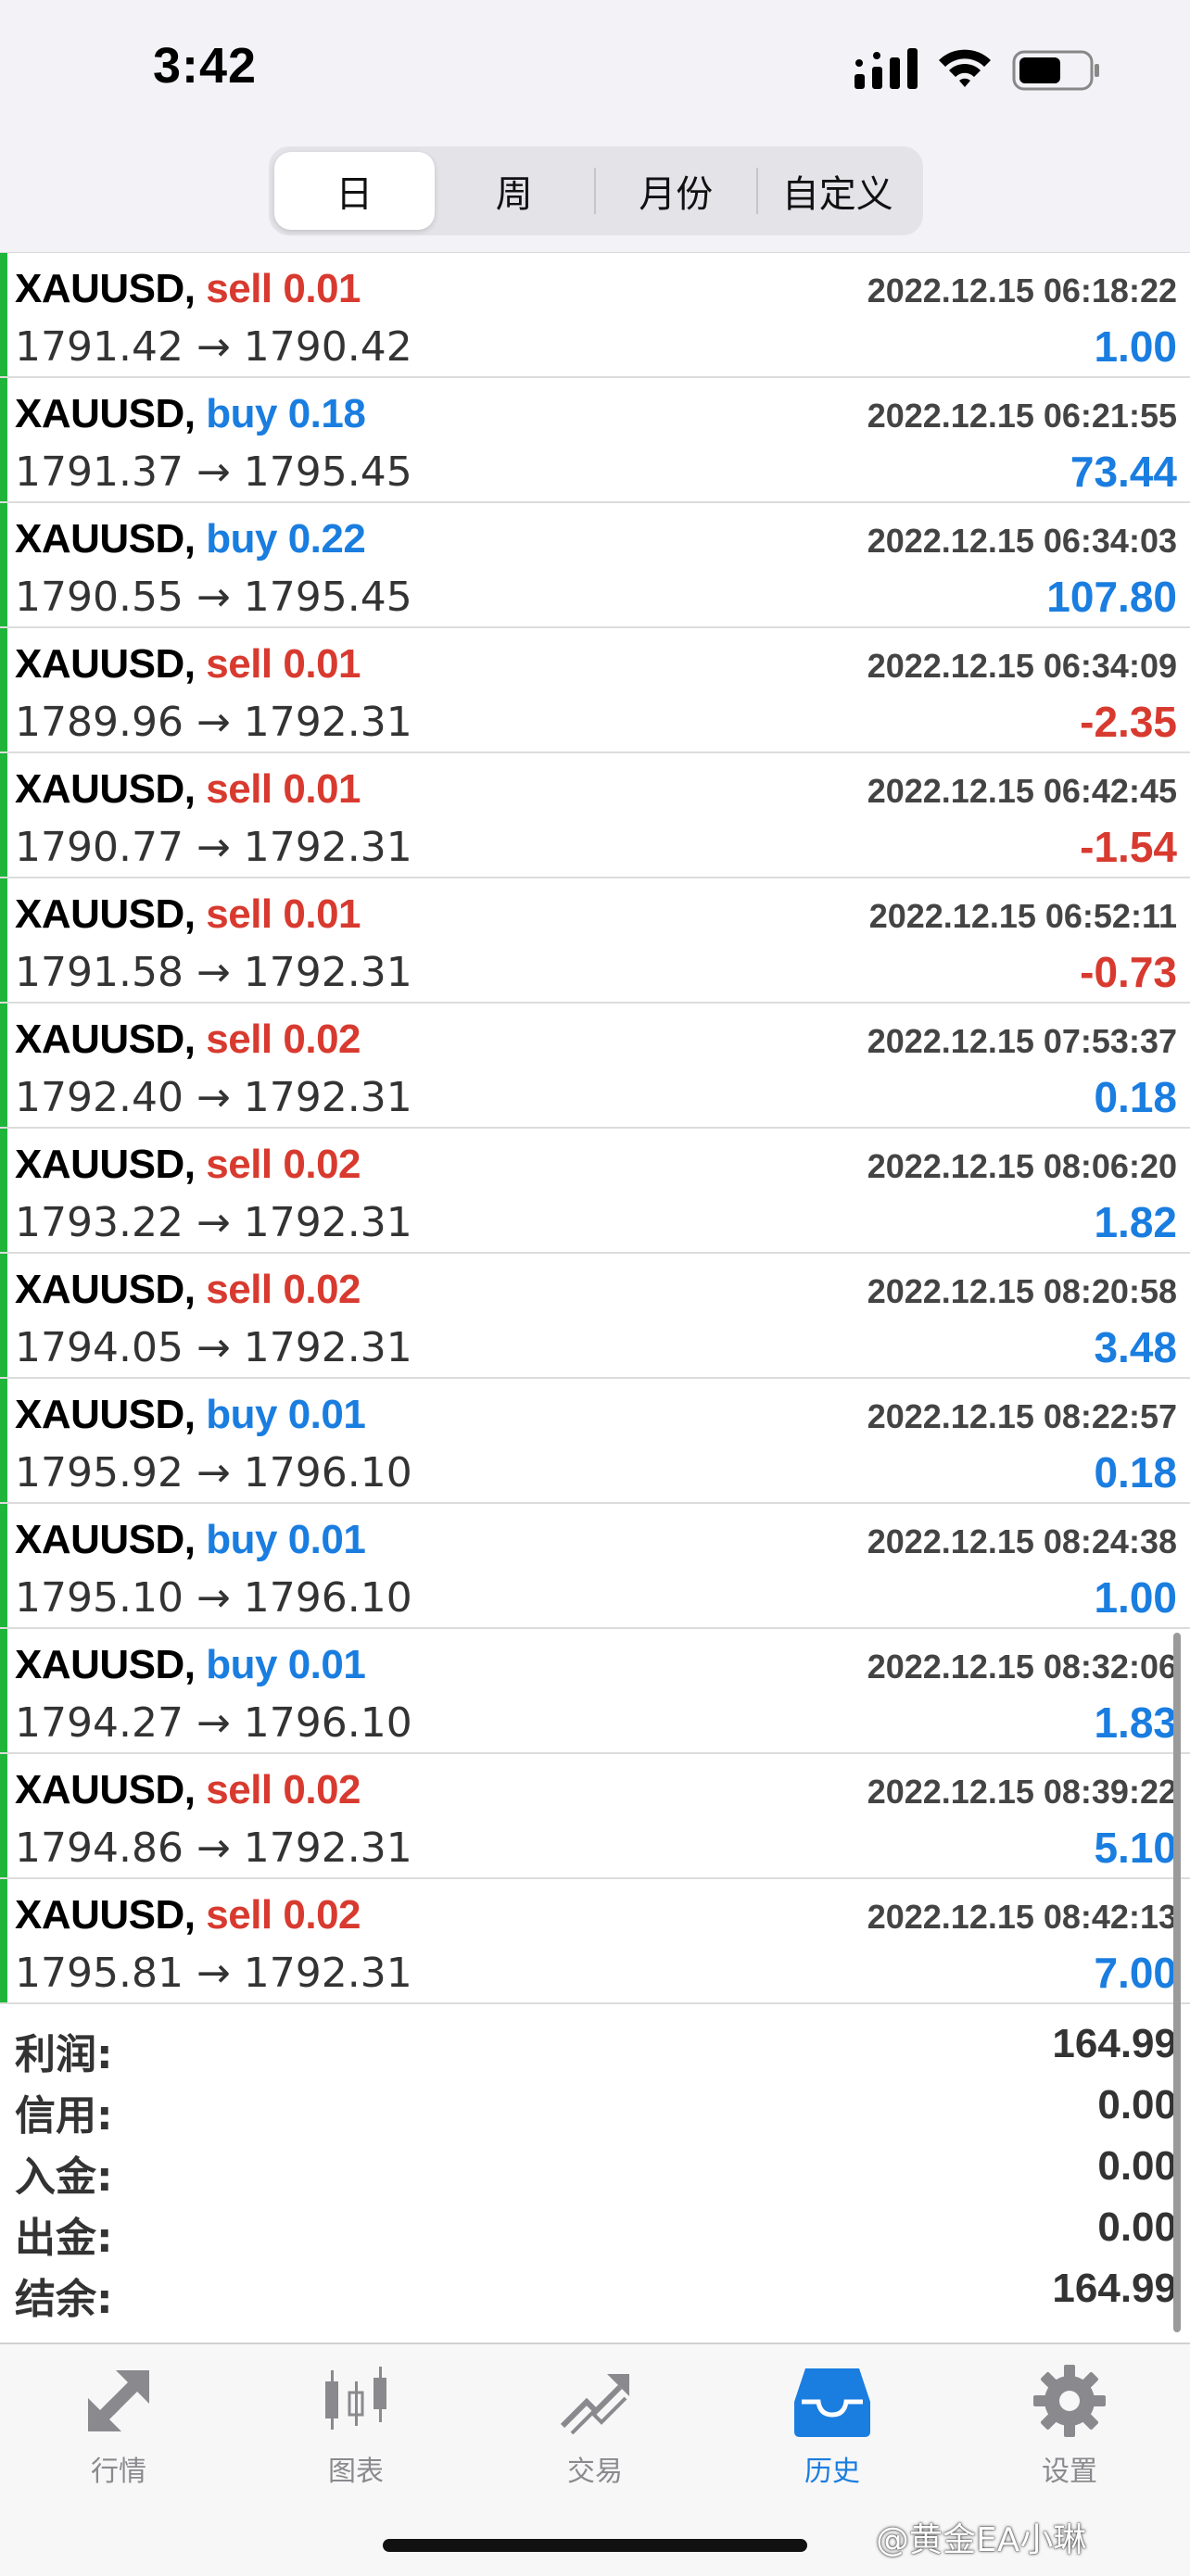 The width and height of the screenshot is (1190, 2576). I want to click on battery-icon, so click(1055, 70).